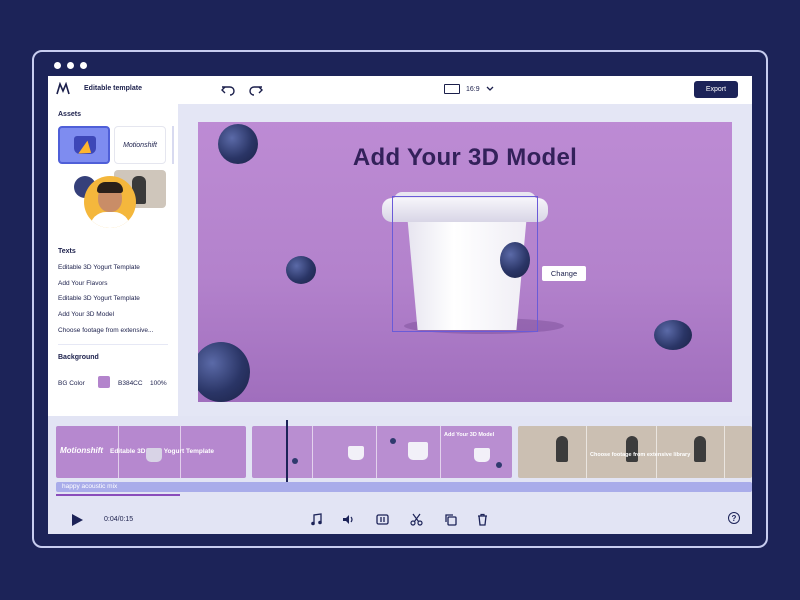 The width and height of the screenshot is (800, 600). What do you see at coordinates (564, 273) in the screenshot?
I see `change-model-button: Change` at bounding box center [564, 273].